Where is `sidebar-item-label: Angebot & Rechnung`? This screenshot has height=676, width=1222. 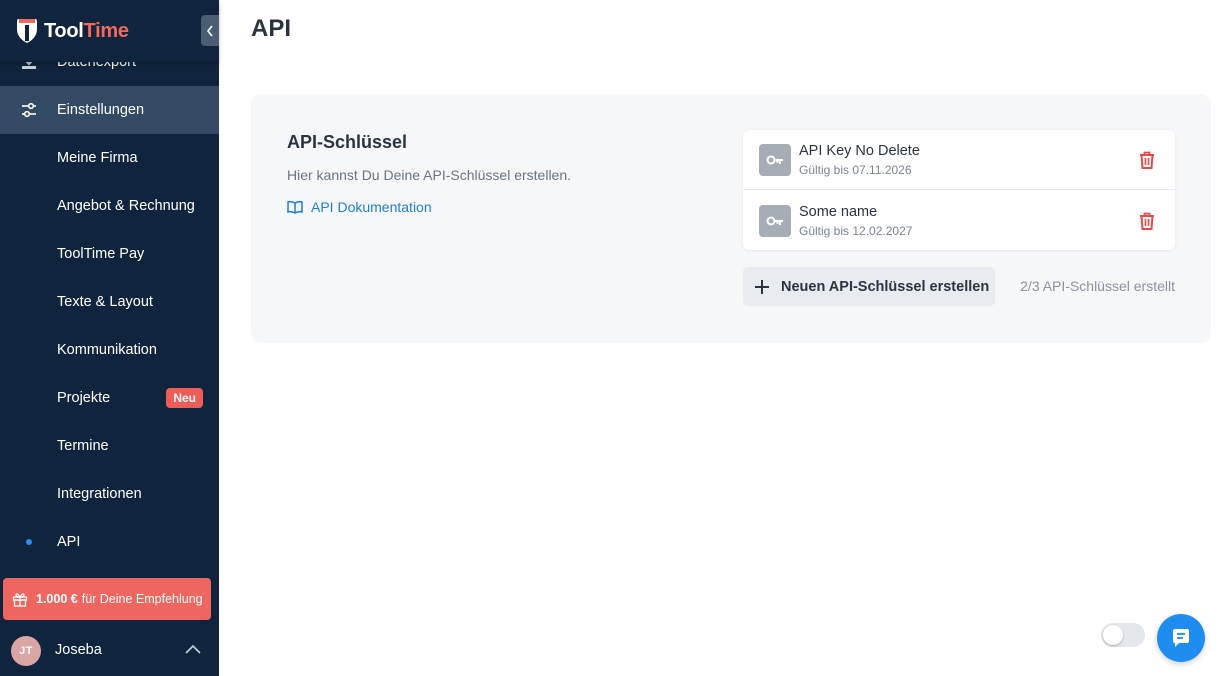 sidebar-item-label: Angebot & Rechnung is located at coordinates (126, 206).